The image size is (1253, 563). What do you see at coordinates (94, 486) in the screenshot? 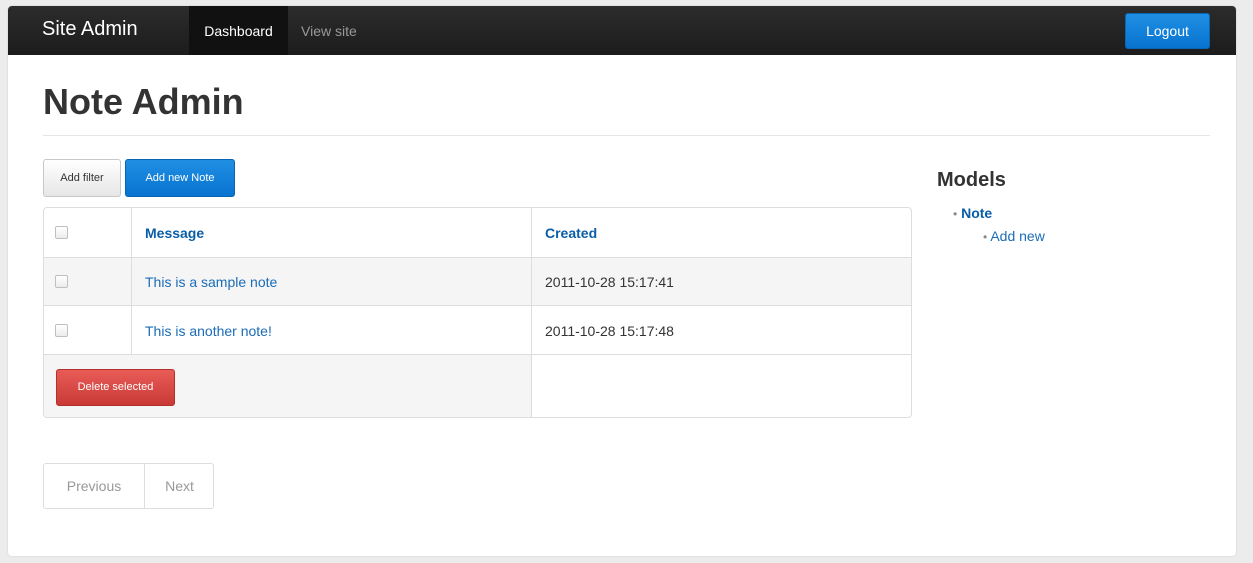
I see `previous-page-button: Previous` at bounding box center [94, 486].